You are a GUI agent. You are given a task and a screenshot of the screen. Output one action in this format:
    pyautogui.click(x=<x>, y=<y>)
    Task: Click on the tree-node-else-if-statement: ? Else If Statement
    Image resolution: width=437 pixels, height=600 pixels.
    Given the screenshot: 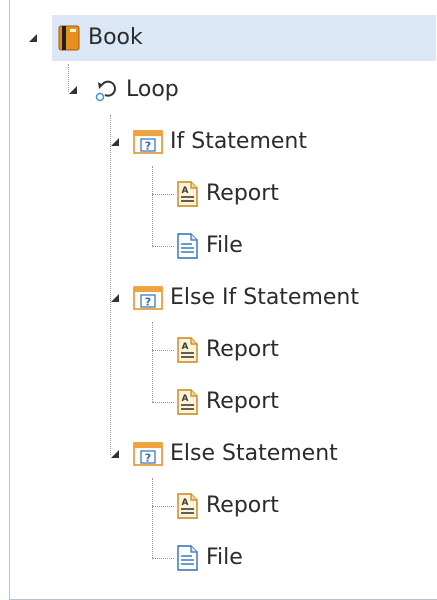 What is the action you would take?
    pyautogui.click(x=245, y=298)
    